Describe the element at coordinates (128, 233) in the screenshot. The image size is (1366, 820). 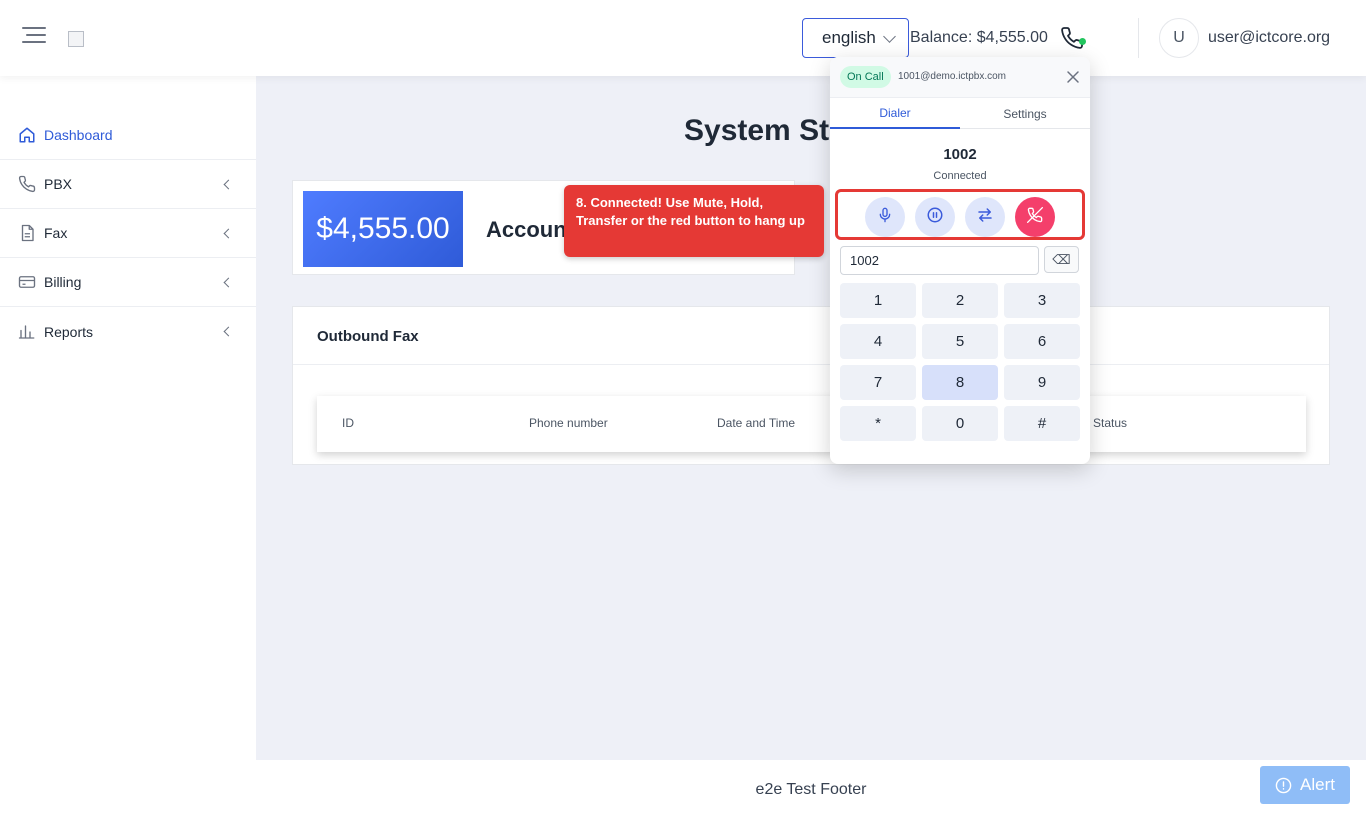
I see `sidebar-item-fax: Fax` at that location.